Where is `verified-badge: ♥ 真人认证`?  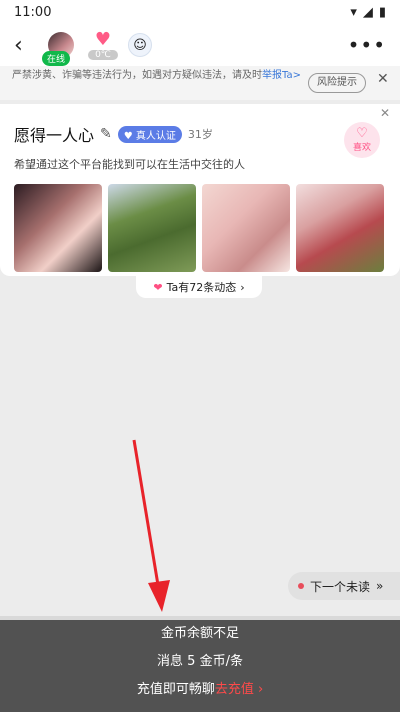
verified-badge: ♥ 真人认证 is located at coordinates (149, 134).